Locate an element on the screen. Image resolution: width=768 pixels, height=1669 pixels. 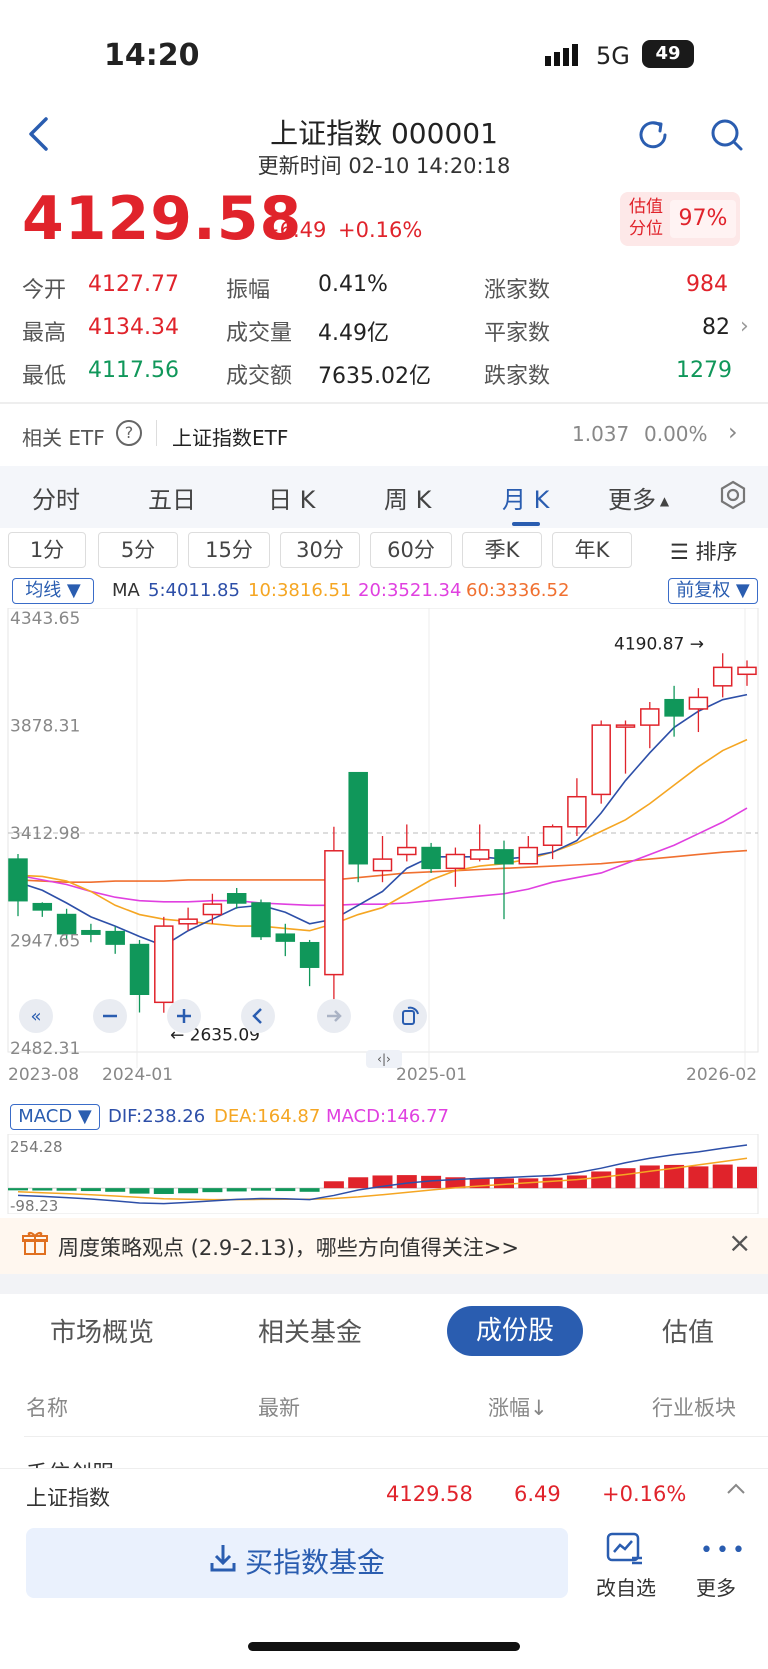
macd-chart: 254.28 -98.23 is located at coordinates (384, 1174).